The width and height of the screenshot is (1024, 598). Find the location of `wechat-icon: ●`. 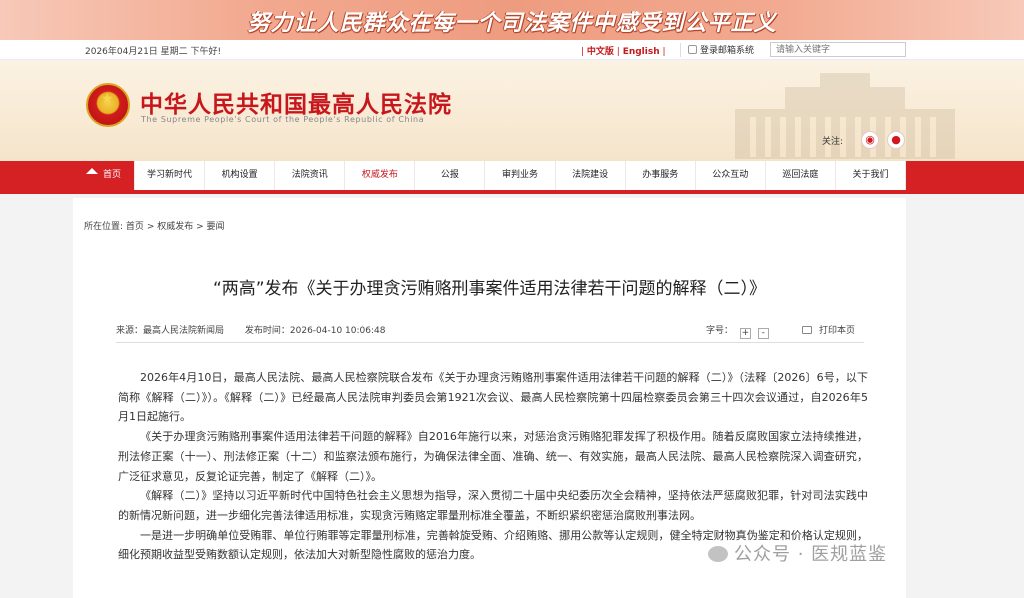

wechat-icon: ● is located at coordinates (896, 140).